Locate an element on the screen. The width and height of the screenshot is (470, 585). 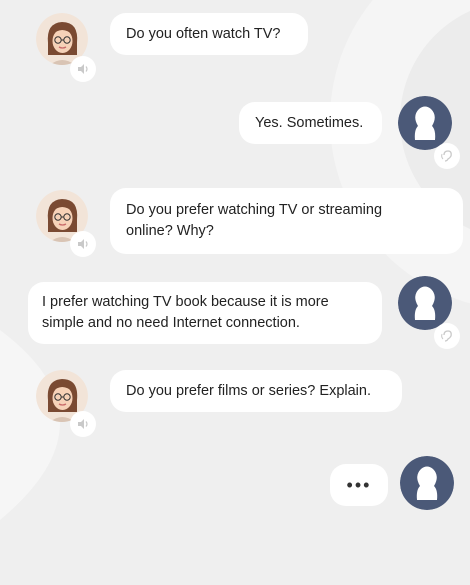
bot-message-2-line1: Do you prefer watching TV or streaming is located at coordinates (254, 210).